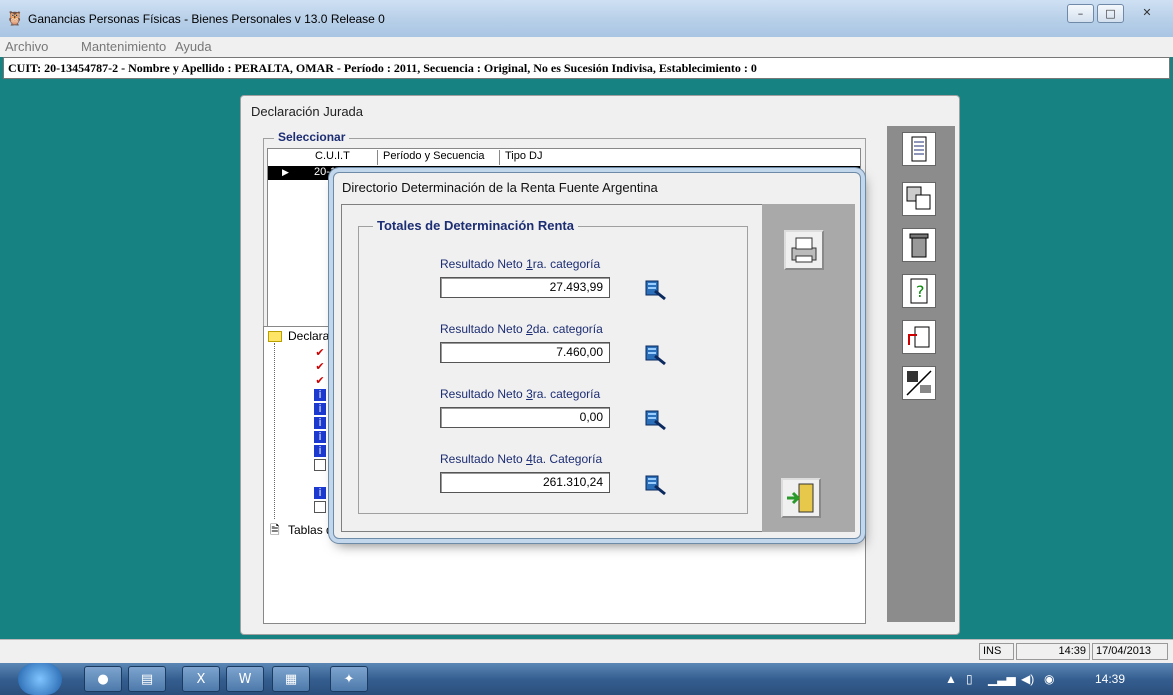 The height and width of the screenshot is (695, 1173). Describe the element at coordinates (275, 530) in the screenshot. I see `tables-icon: 🗎` at that location.